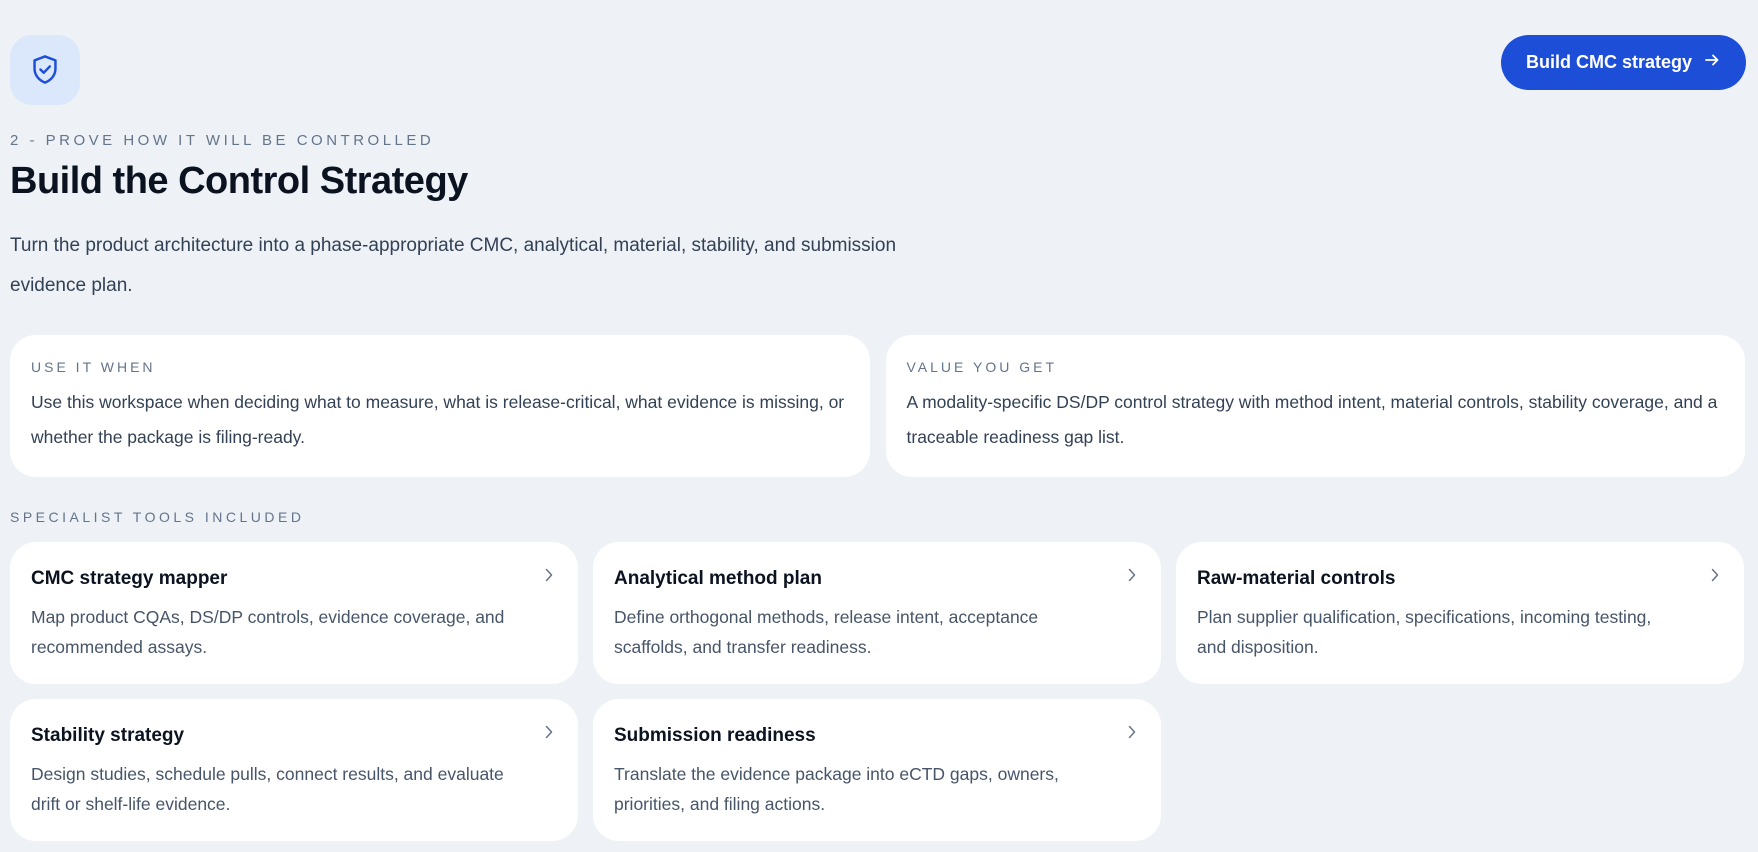 Image resolution: width=1758 pixels, height=852 pixels. Describe the element at coordinates (718, 578) in the screenshot. I see `tool-title: Analytical method plan` at that location.